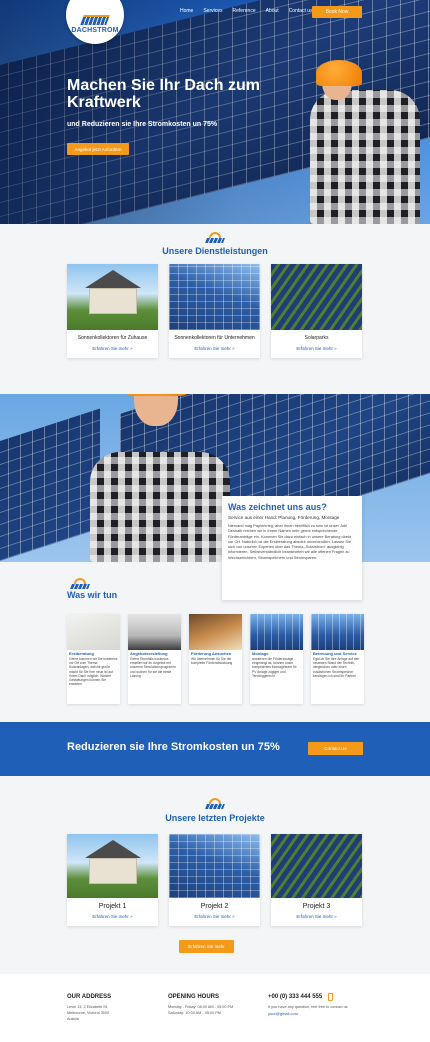  Describe the element at coordinates (214, 338) in the screenshot. I see `service-card-title: Sonnenkollektoren für Unternehmen` at that location.